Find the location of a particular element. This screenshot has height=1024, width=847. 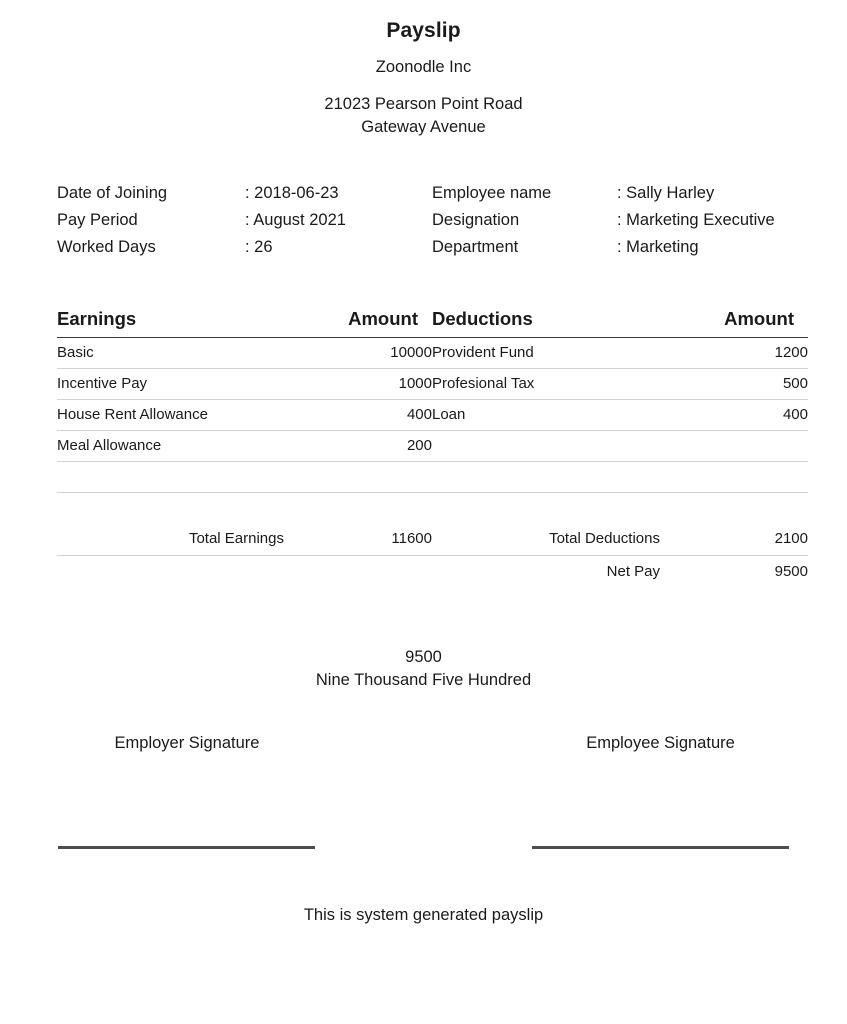

table-row: House Rent Allowance 400 is located at coordinates (244, 415).